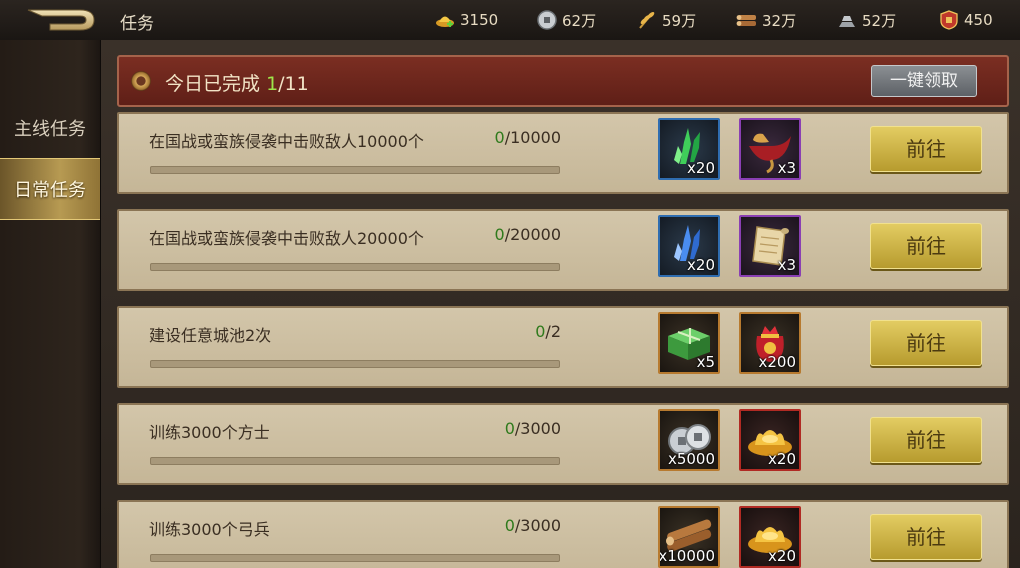 Image resolution: width=1020 pixels, height=568 pixels. I want to click on reward-qty: x5000, so click(691, 459).